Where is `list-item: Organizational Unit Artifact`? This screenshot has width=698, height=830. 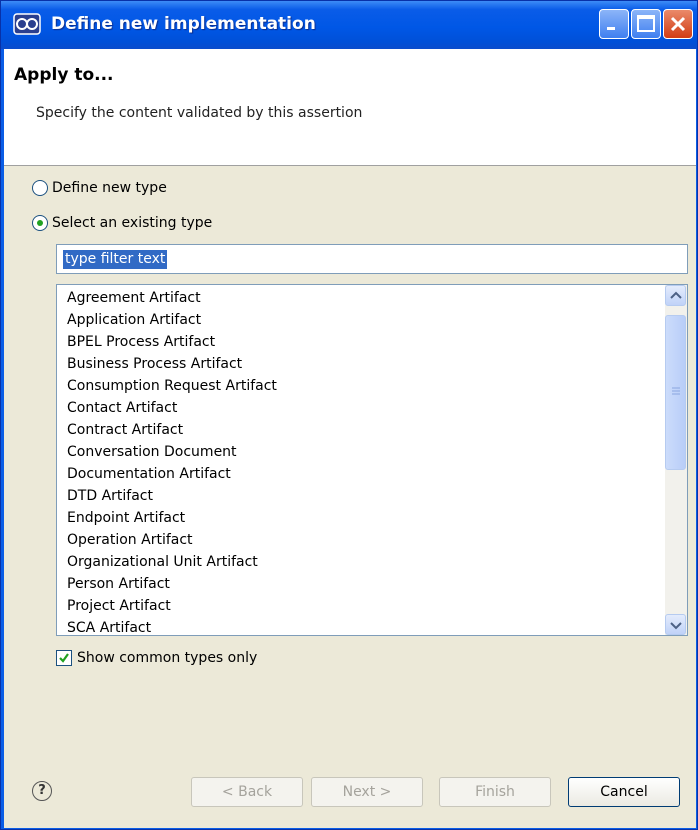 list-item: Organizational Unit Artifact is located at coordinates (162, 562).